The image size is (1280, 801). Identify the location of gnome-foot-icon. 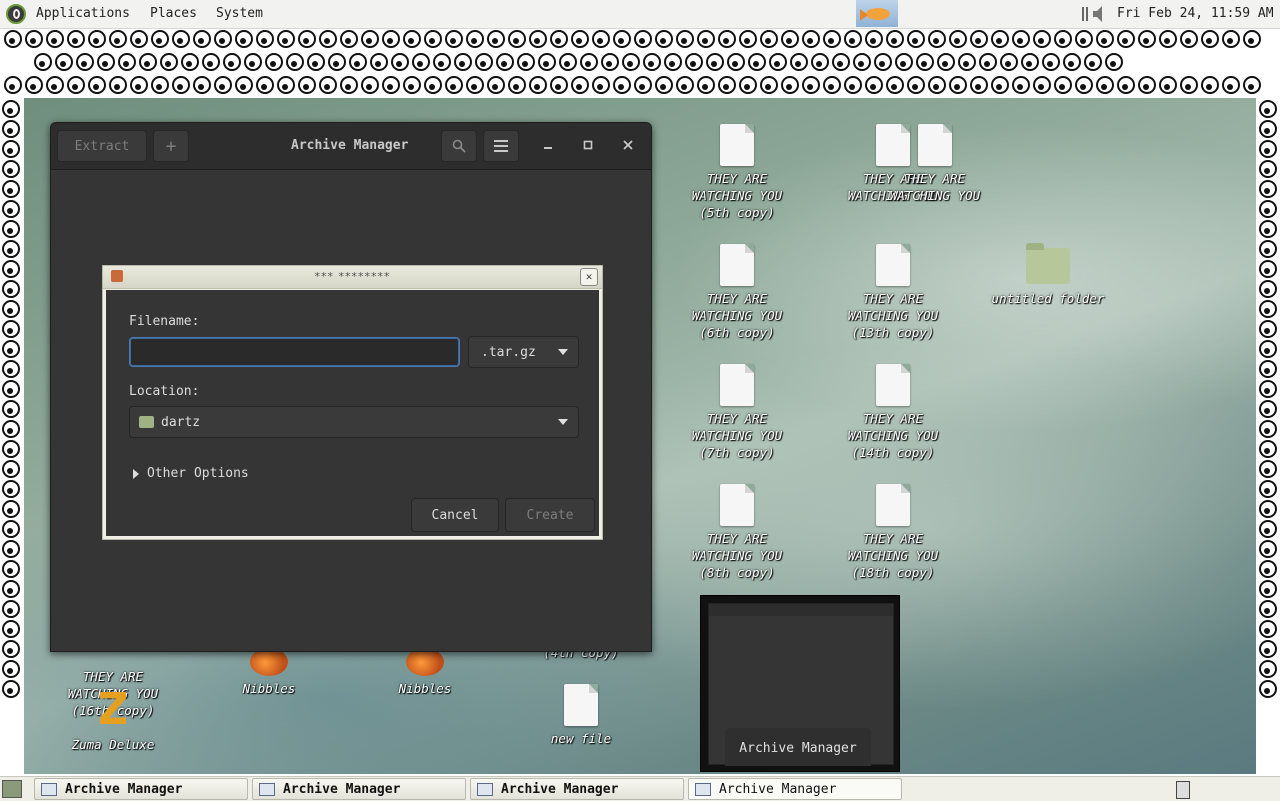
(16, 14).